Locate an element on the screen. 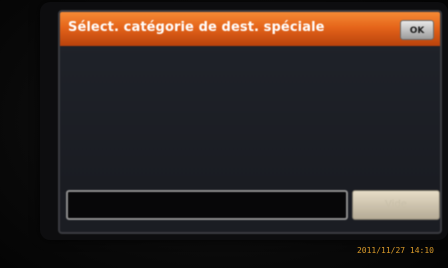 The width and height of the screenshot is (448, 268). category-input-field is located at coordinates (207, 205).